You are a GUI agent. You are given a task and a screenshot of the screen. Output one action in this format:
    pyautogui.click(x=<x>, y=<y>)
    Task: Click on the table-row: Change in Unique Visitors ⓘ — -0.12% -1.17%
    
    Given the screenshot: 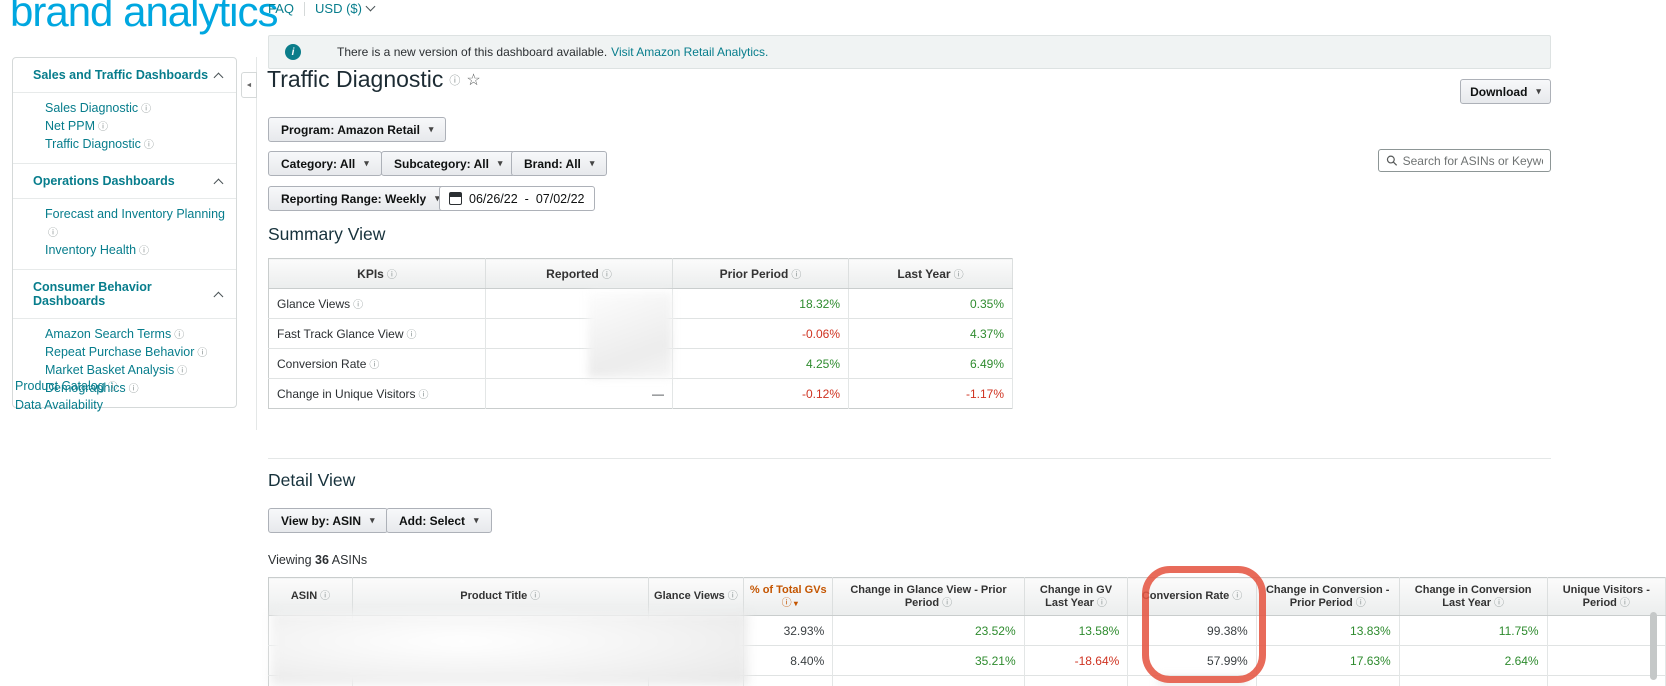 What is the action you would take?
    pyautogui.click(x=640, y=393)
    